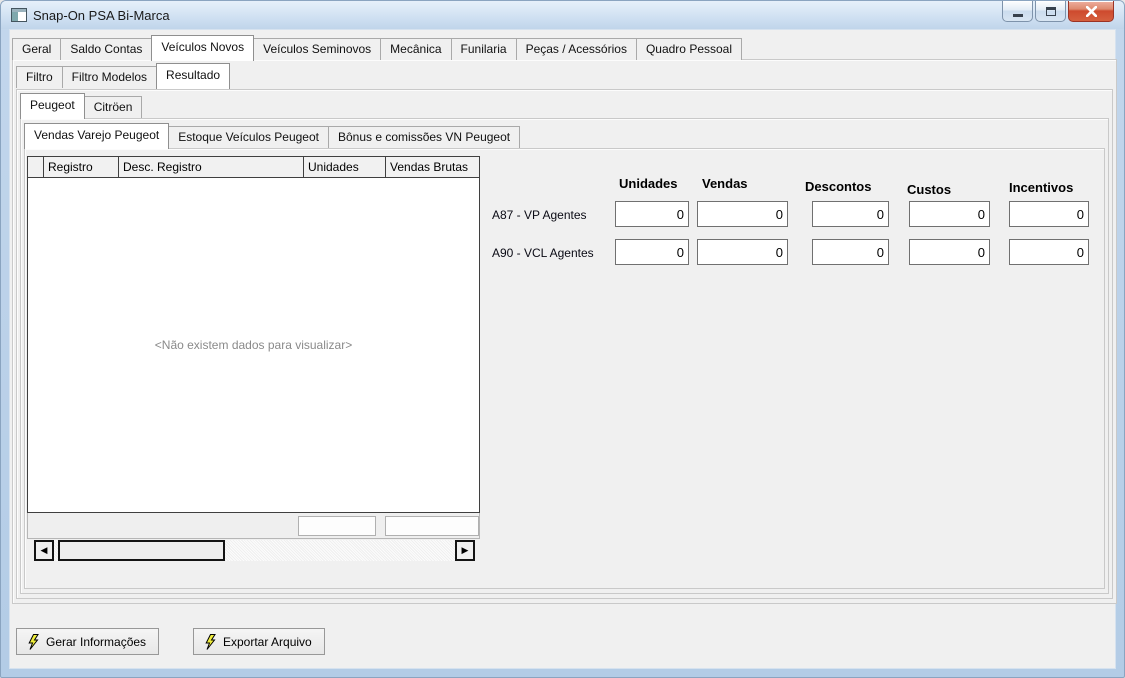 The image size is (1125, 678). Describe the element at coordinates (1017, 15) in the screenshot. I see `minimize-icon` at that location.